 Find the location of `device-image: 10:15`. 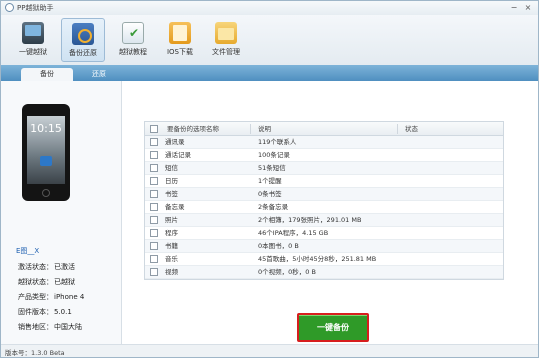

device-image: 10:15 is located at coordinates (46, 152).